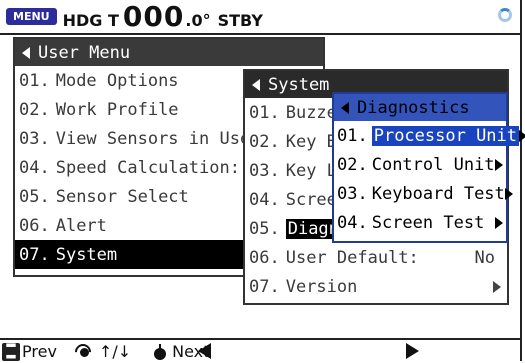  What do you see at coordinates (484, 257) in the screenshot?
I see `user-default-value: No` at bounding box center [484, 257].